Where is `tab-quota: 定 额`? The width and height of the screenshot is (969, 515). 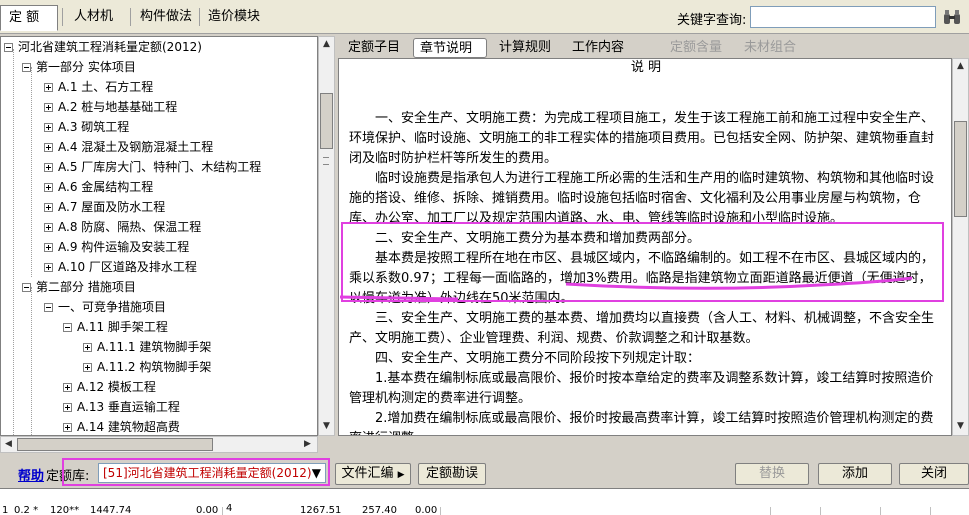 tab-quota: 定 额 is located at coordinates (29, 18).